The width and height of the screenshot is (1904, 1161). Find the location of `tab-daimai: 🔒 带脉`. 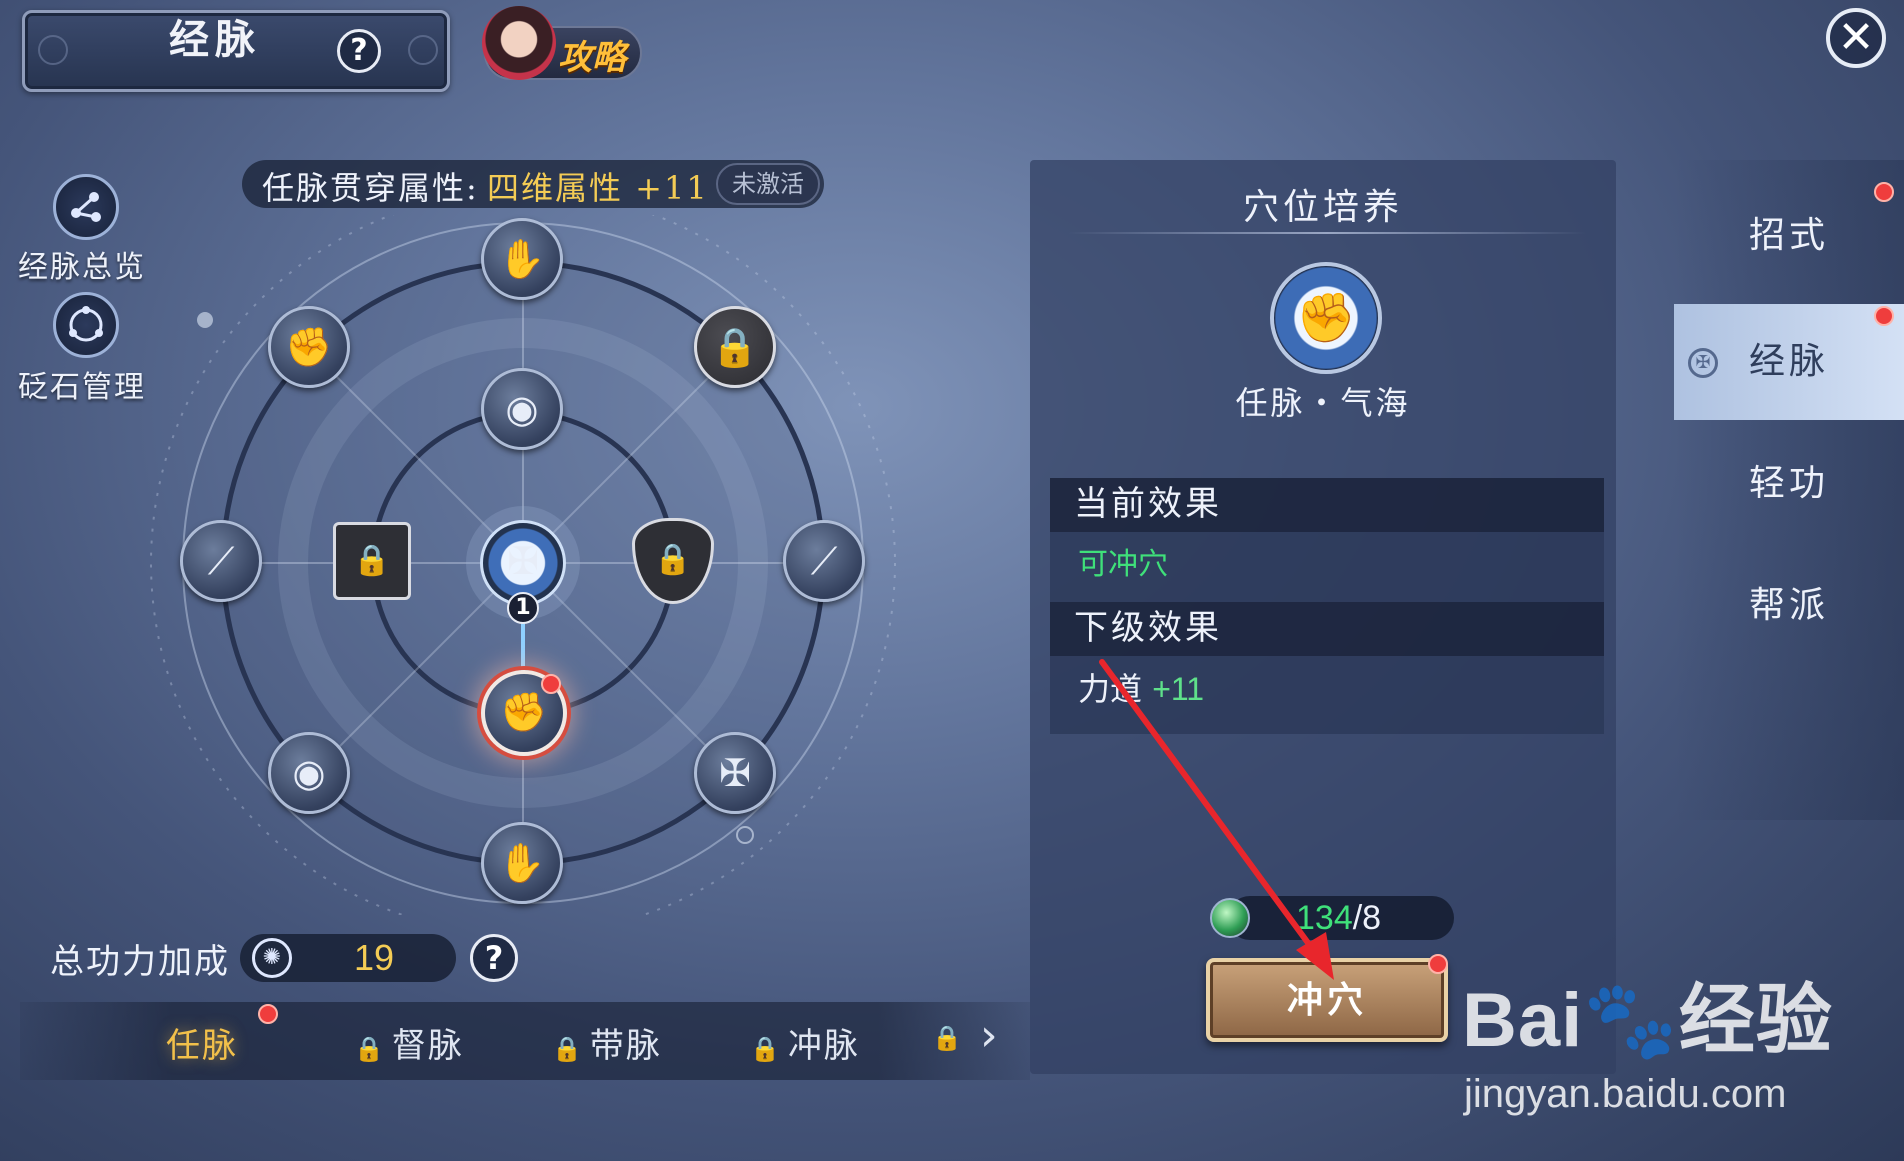

tab-daimai: 🔒 带脉 is located at coordinates (607, 1042).